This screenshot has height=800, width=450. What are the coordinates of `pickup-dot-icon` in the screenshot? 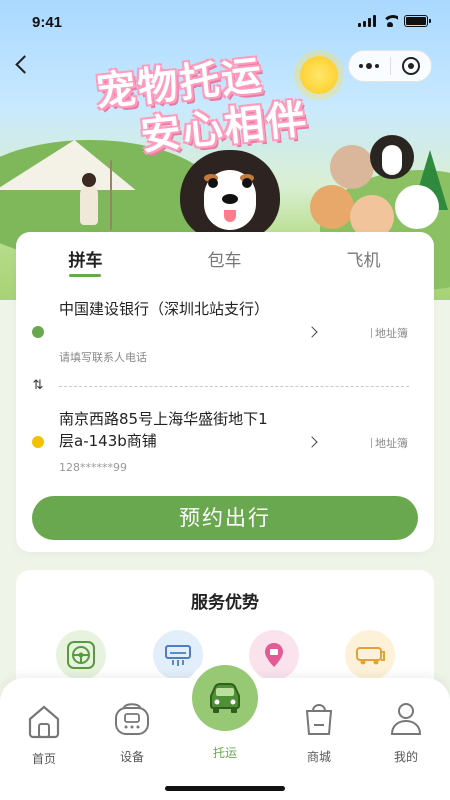 It's located at (38, 332).